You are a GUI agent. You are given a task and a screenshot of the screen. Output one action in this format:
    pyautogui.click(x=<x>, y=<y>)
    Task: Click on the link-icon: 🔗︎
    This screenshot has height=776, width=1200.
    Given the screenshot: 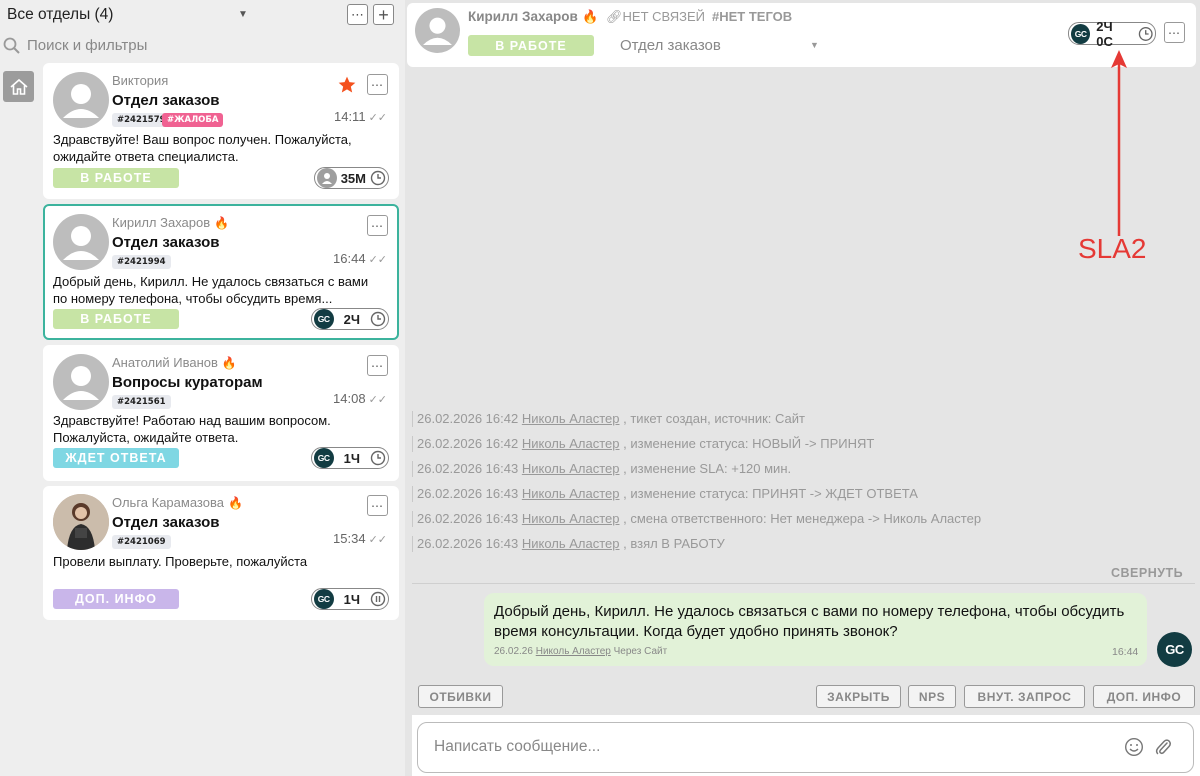 What is the action you would take?
    pyautogui.click(x=614, y=16)
    